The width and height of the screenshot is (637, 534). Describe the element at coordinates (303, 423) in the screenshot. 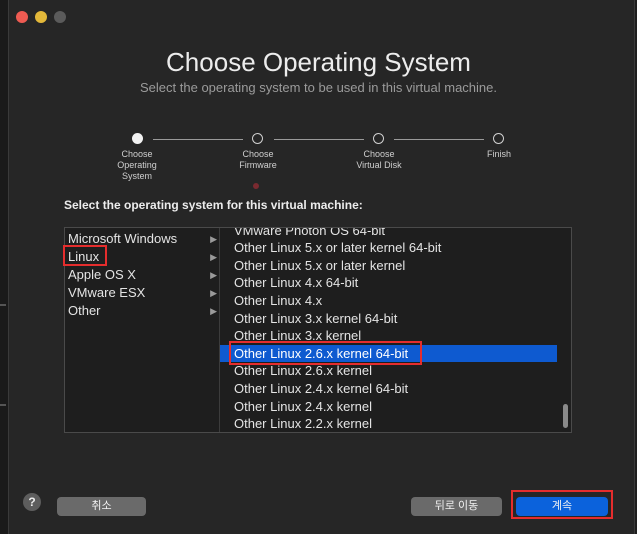

I see `os-version-label: Other Linux 2.2.x kernel` at that location.